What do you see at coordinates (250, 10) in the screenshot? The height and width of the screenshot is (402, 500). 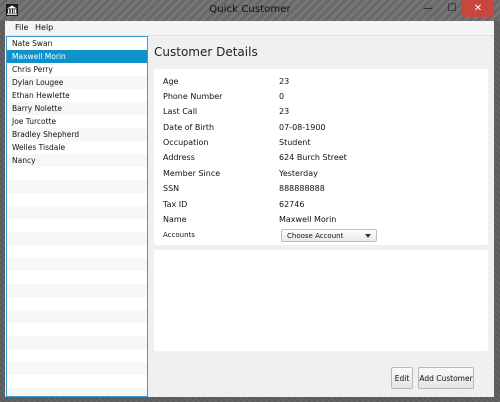 I see `title-bar: Quick Customer — ☐ ✕` at bounding box center [250, 10].